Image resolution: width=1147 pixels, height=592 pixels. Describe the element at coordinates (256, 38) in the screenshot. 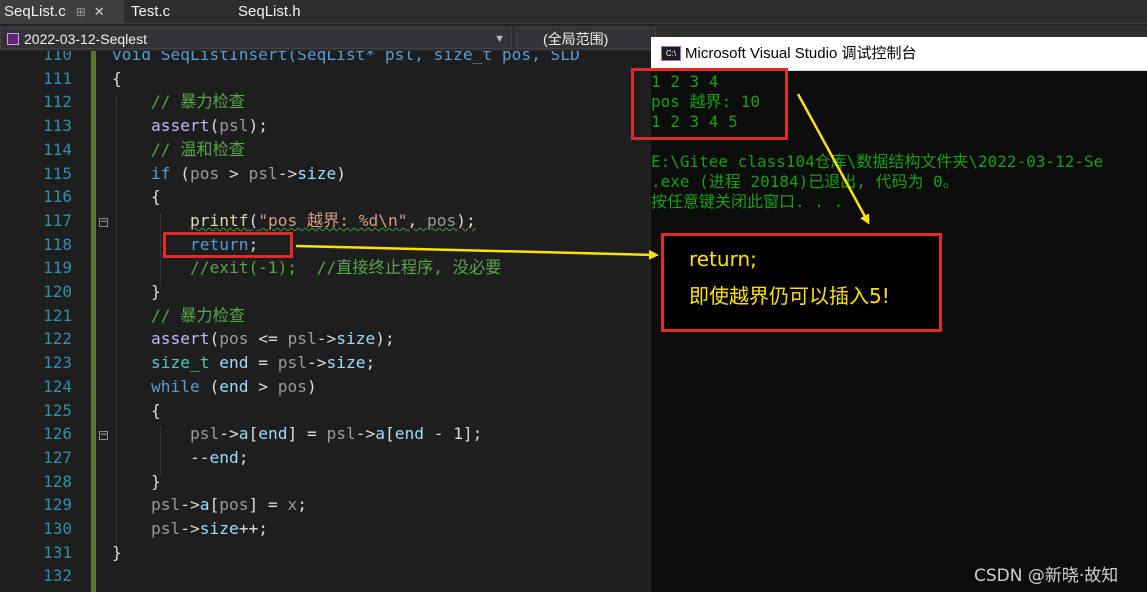

I see `project-dropdown: 2022-03-12-Seqlest ▼` at that location.